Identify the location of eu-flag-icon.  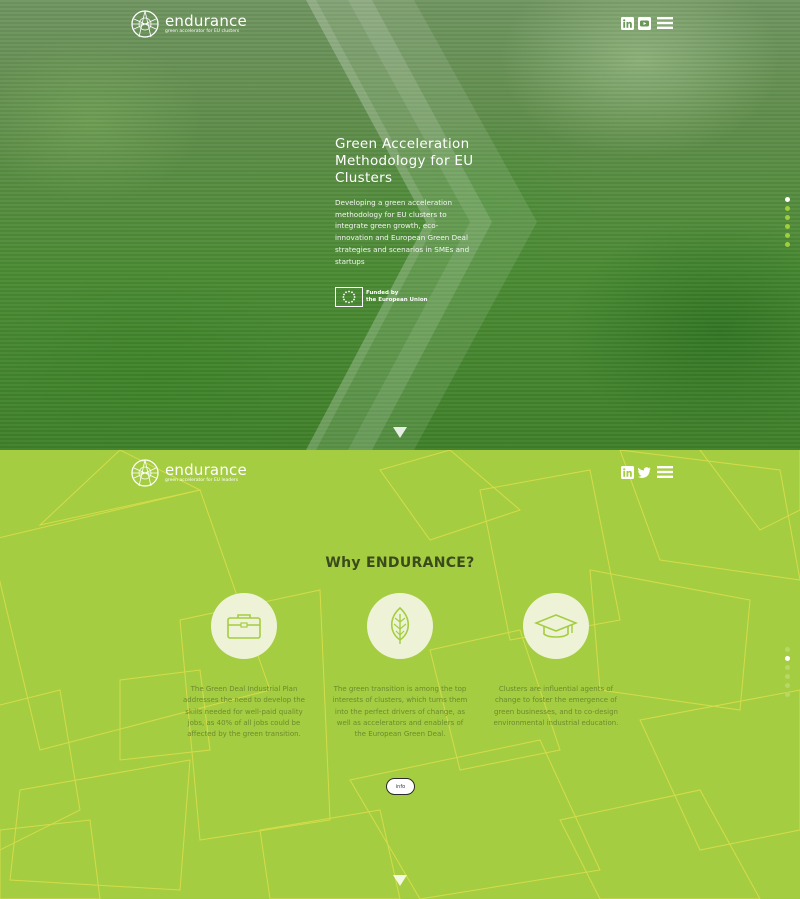
(349, 297).